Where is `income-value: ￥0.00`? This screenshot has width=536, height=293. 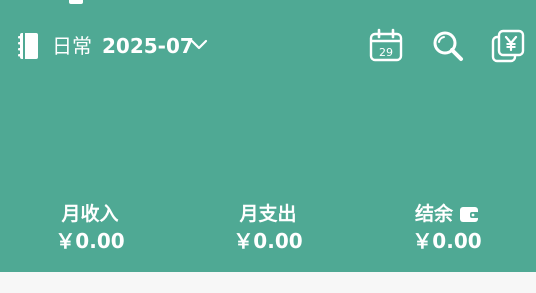
income-value: ￥0.00 is located at coordinates (90, 241).